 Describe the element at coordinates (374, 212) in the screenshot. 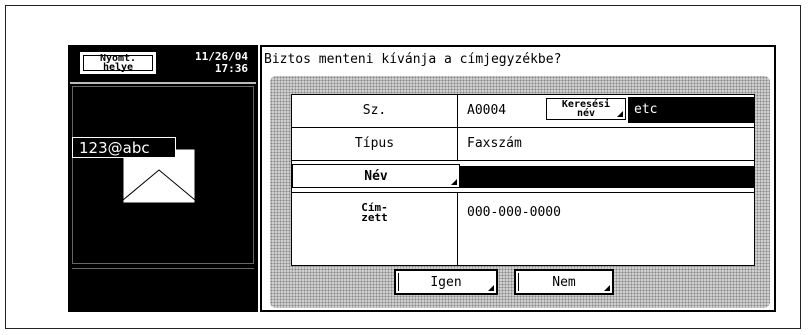

I see `recipient-label: Cím- zett` at that location.